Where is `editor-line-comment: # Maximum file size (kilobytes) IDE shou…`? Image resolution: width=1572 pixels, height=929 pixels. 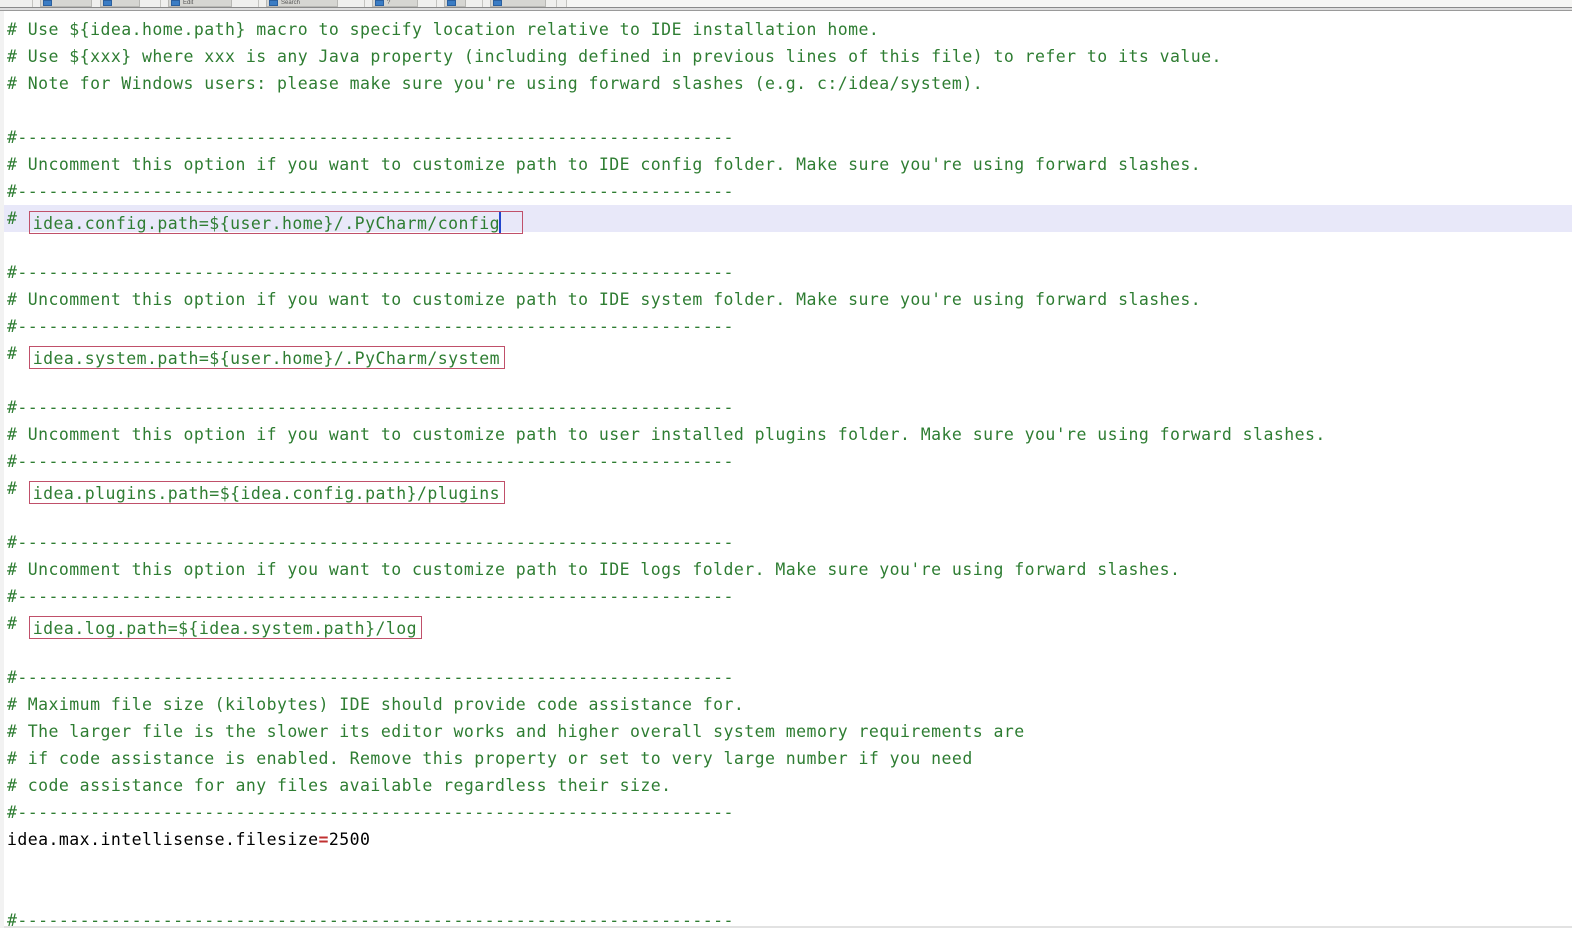 editor-line-comment: # Maximum file size (kilobytes) IDE shou… is located at coordinates (788, 704).